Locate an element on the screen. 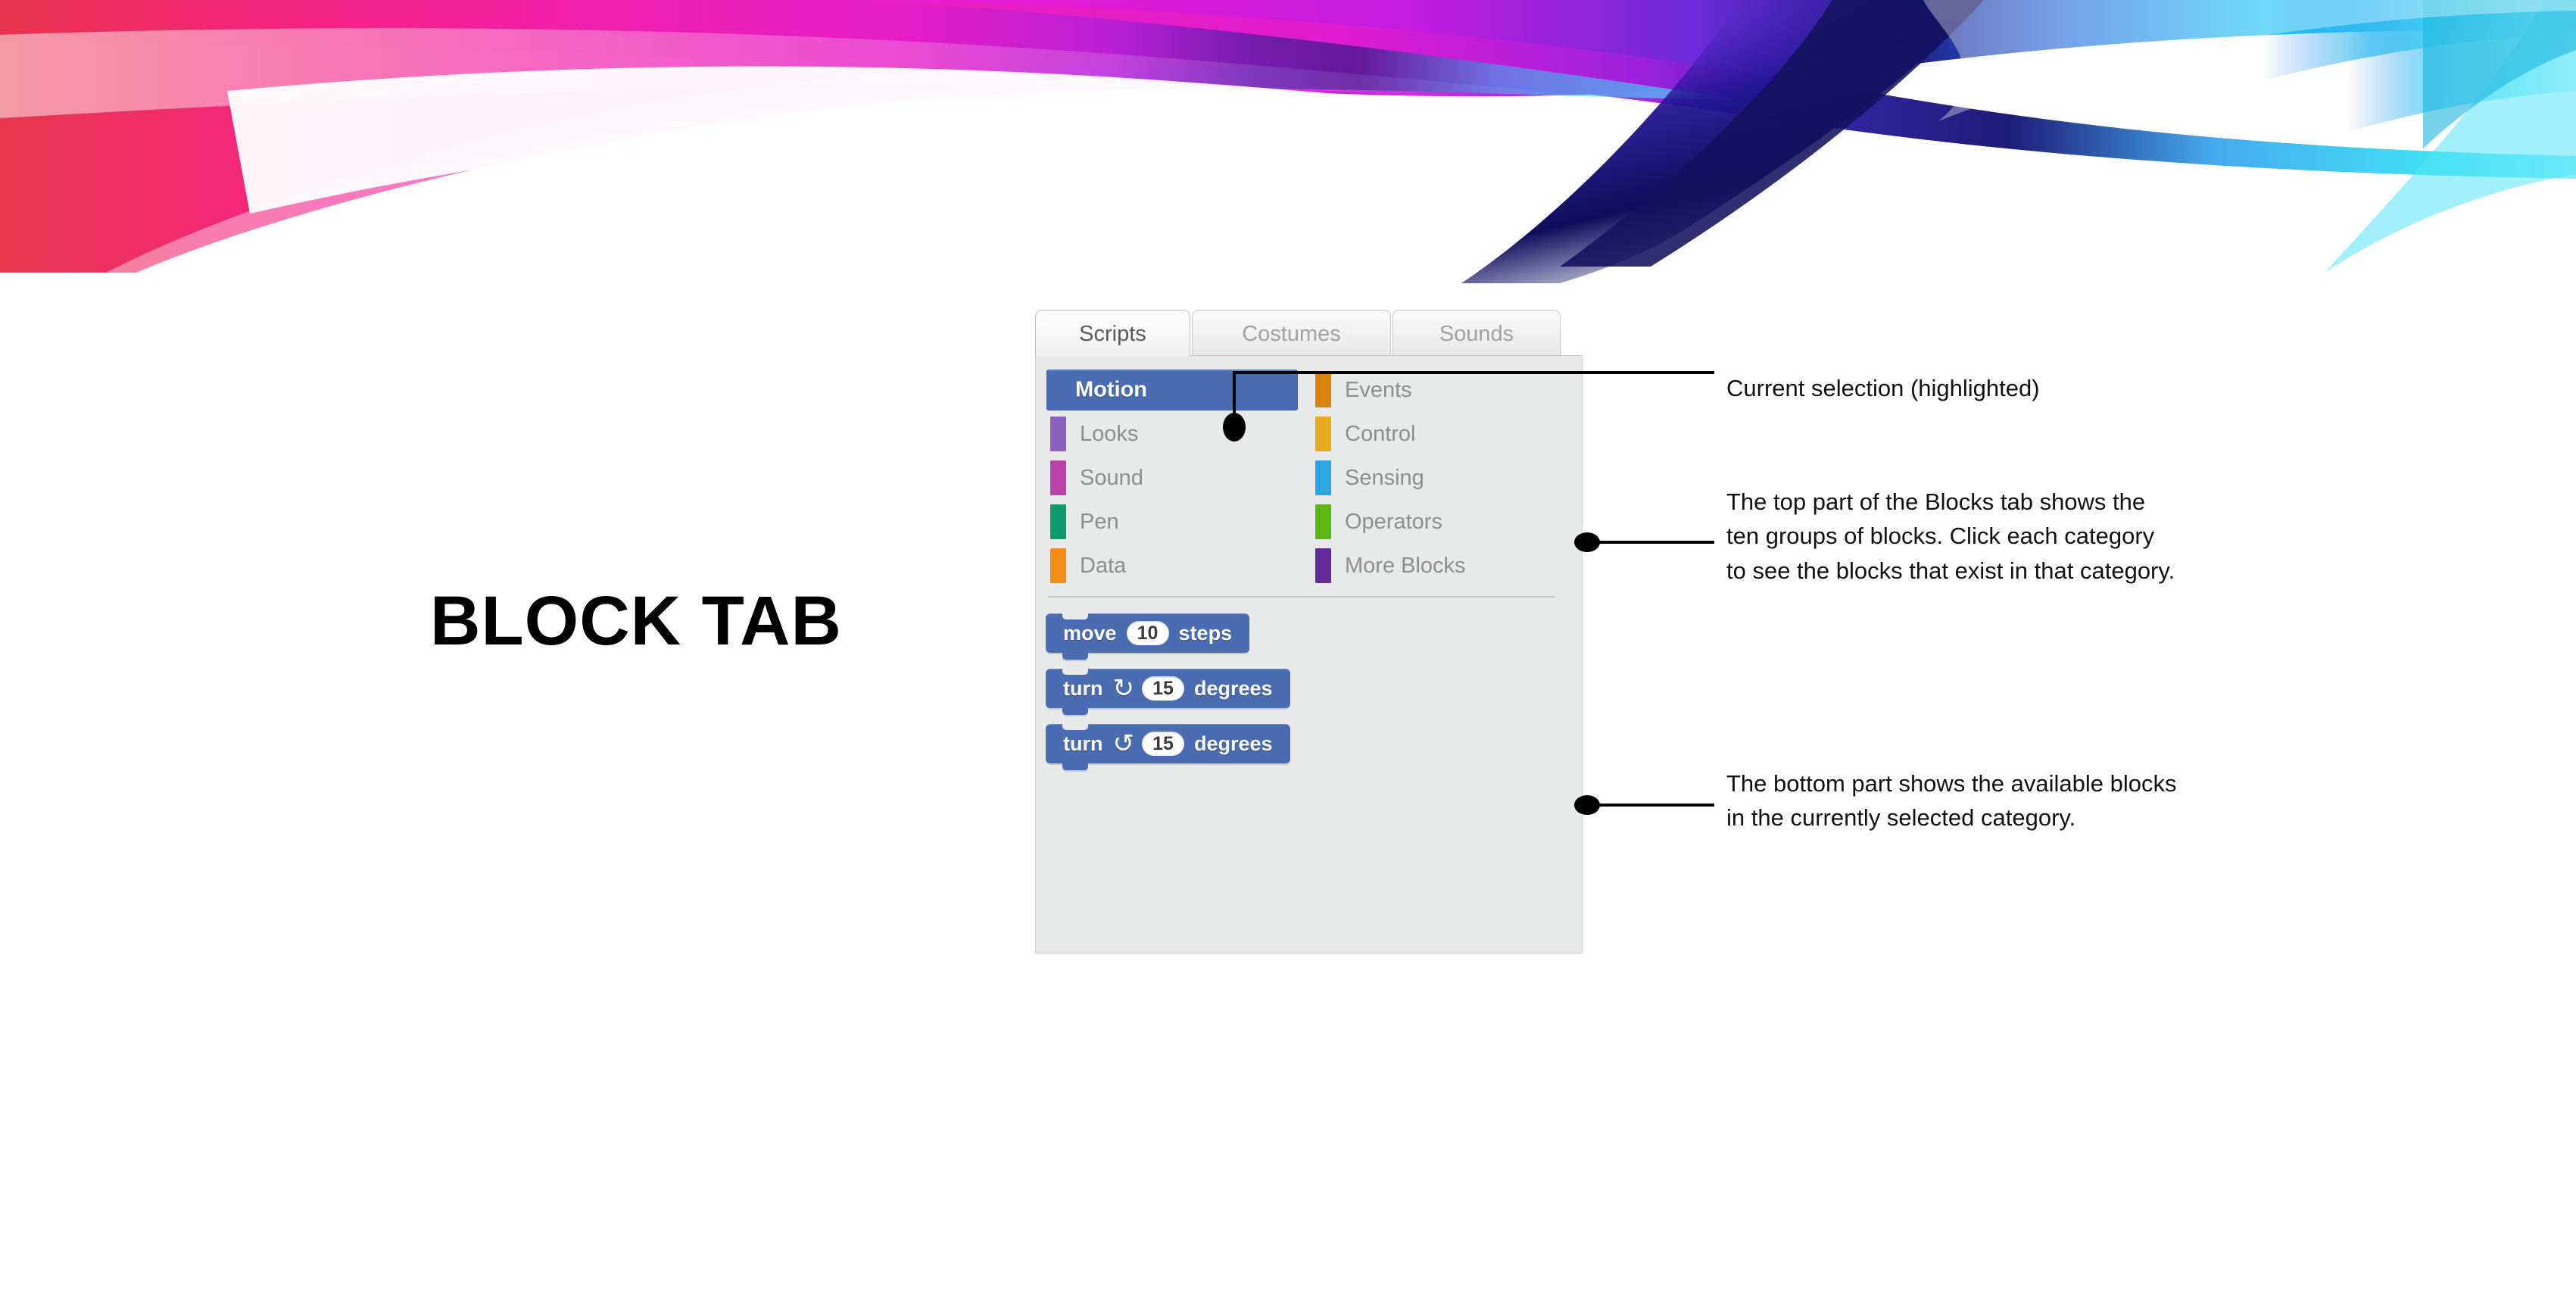 The width and height of the screenshot is (2576, 1292). category-label-data: Data is located at coordinates (1103, 565).